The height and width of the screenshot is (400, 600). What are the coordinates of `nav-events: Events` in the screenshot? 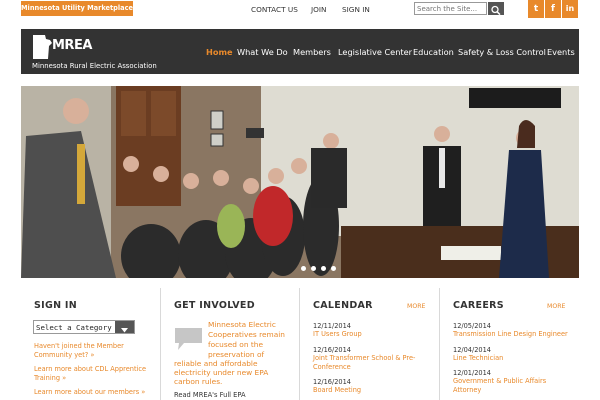 It's located at (561, 52).